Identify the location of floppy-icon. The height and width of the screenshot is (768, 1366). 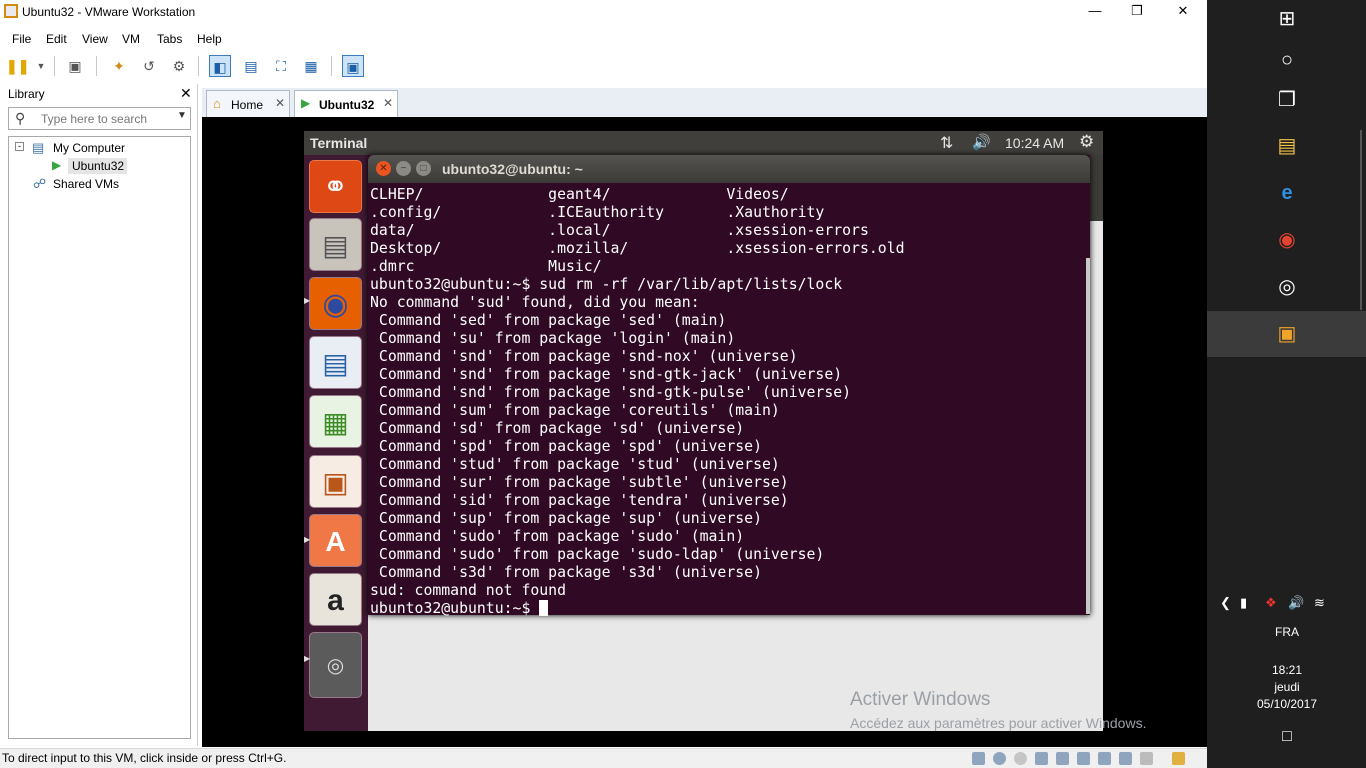
(1020, 758).